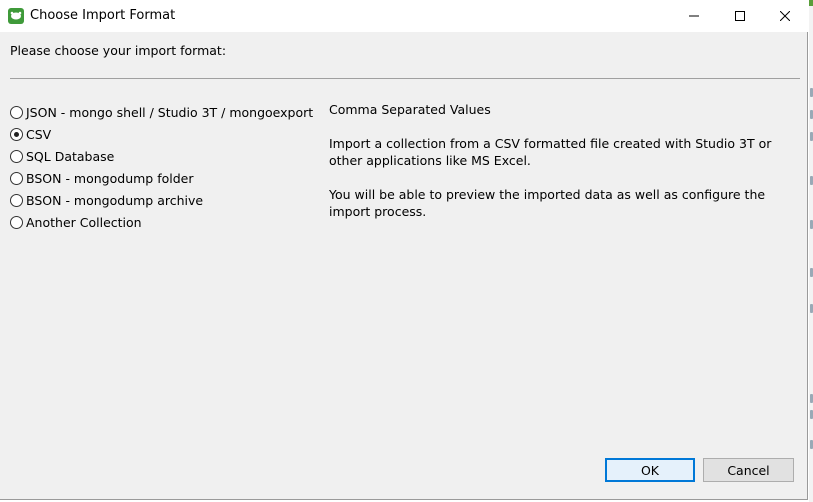 The width and height of the screenshot is (813, 502). I want to click on maximize-icon, so click(740, 16).